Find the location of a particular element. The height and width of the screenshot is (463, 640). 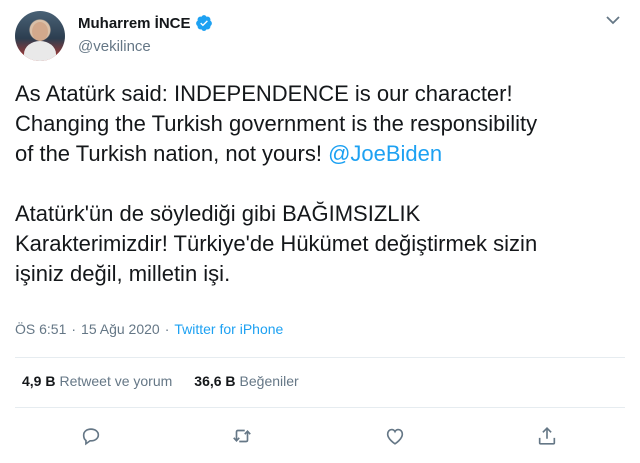

retweet-icon is located at coordinates (243, 437).